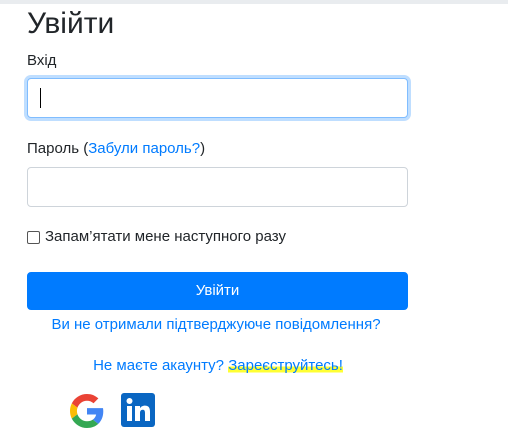 This screenshot has width=508, height=438. What do you see at coordinates (217, 187) in the screenshot?
I see `password-input` at bounding box center [217, 187].